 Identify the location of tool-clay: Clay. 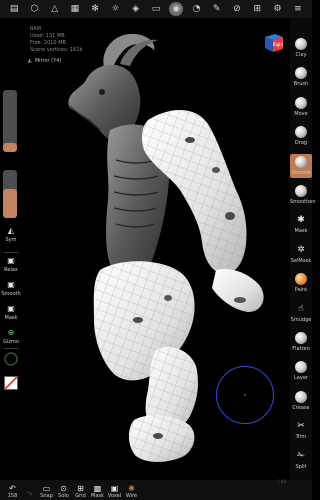
(301, 48).